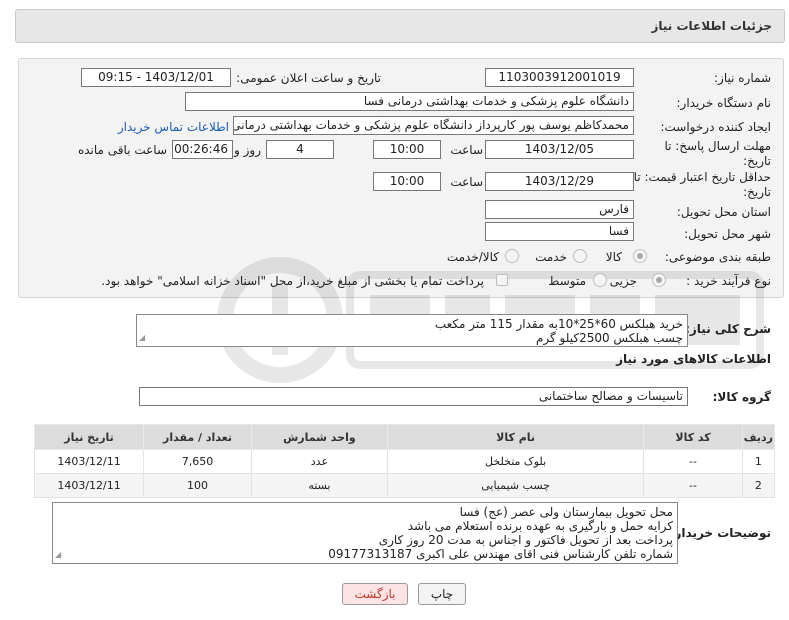 The width and height of the screenshot is (789, 620). Describe the element at coordinates (558, 324) in the screenshot. I see `summary-line-1: خرید هبلکس 60*25*10به مقدار 115 متر مکعب` at that location.